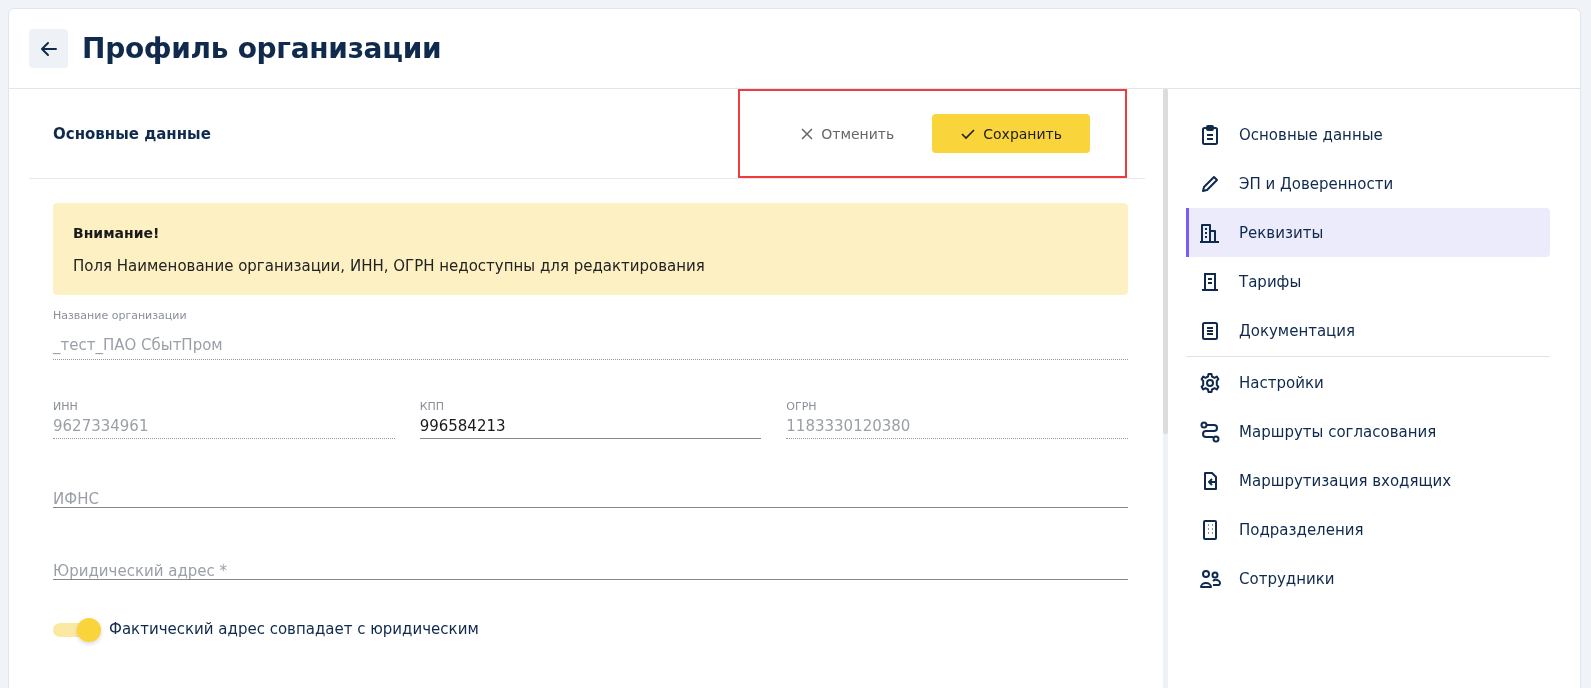 Image resolution: width=1591 pixels, height=688 pixels. Describe the element at coordinates (1011, 133) in the screenshot. I see `save-button: Сохранить` at that location.